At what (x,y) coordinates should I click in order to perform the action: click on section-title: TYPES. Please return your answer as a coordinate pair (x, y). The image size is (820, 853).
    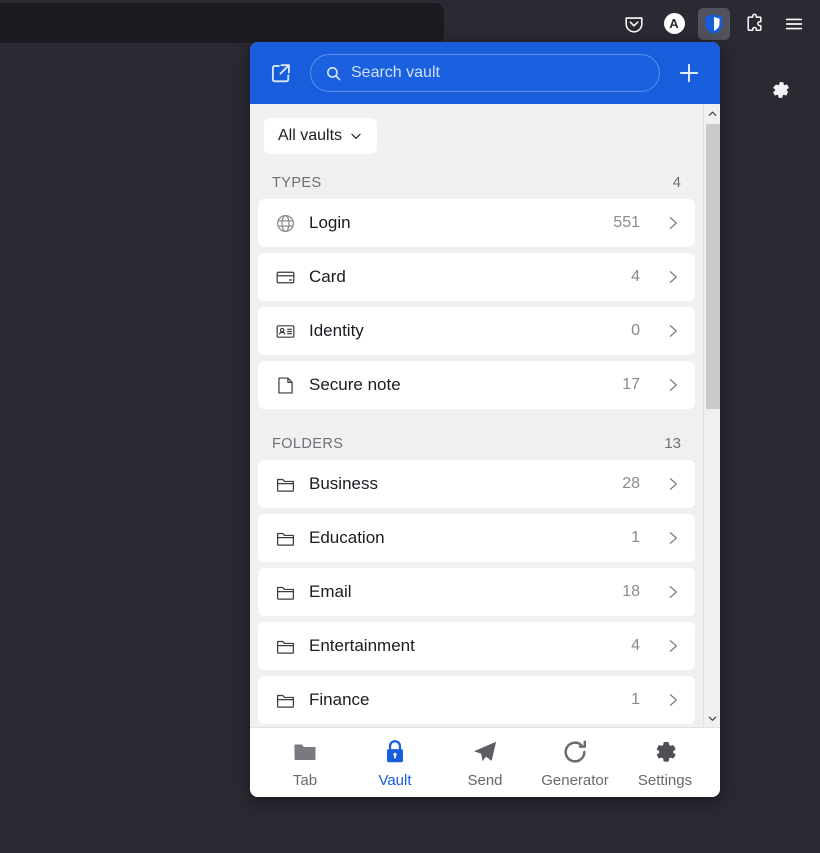
    Looking at the image, I should click on (297, 183).